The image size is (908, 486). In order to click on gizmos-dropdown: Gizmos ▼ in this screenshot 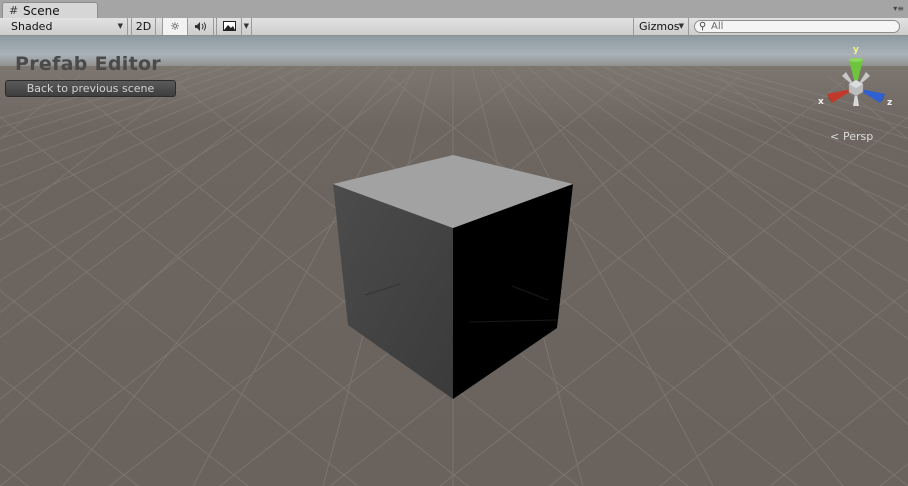, I will do `click(661, 26)`.